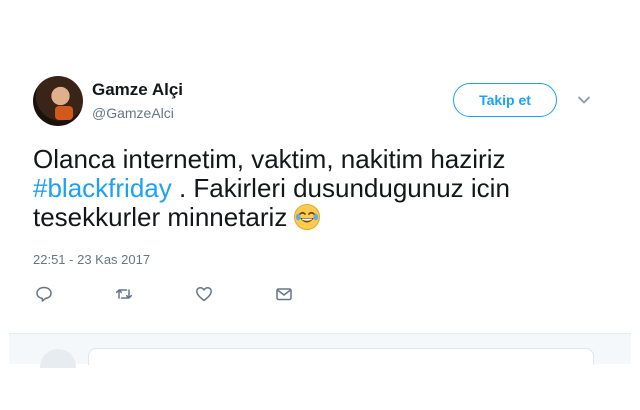  Describe the element at coordinates (307, 217) in the screenshot. I see `face-with-tears-of-joy-icon` at that location.